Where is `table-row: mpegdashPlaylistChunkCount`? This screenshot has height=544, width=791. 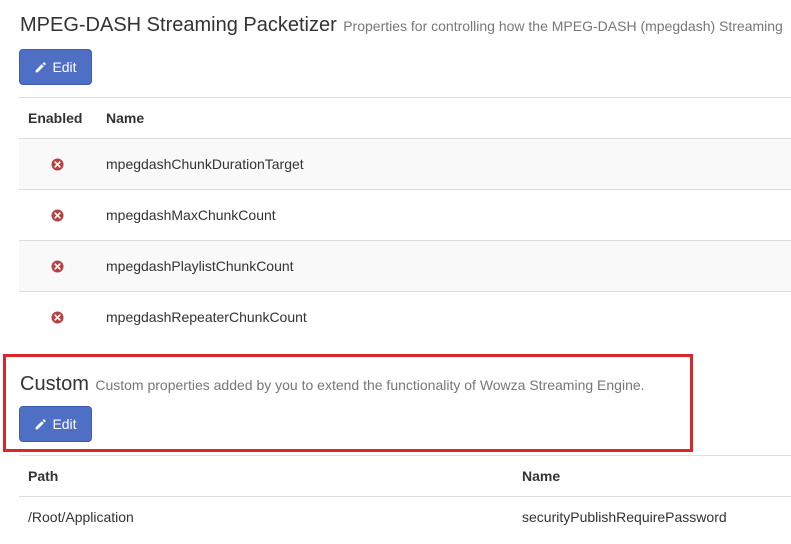 table-row: mpegdashPlaylistChunkCount is located at coordinates (405, 265).